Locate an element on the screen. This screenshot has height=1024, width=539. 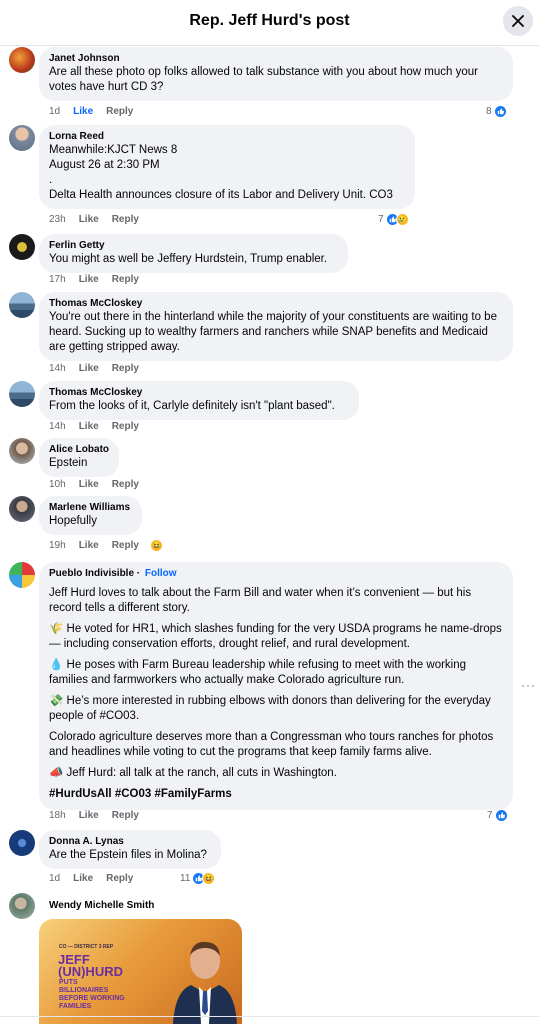
comment-actions: 18h Like Reply is located at coordinates (100, 815).